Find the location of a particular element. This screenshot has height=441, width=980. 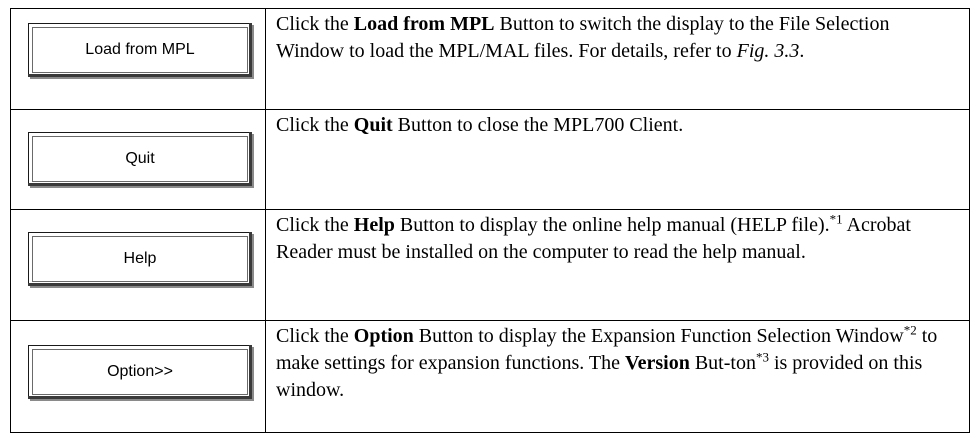

quit-button: Quit is located at coordinates (140, 159).